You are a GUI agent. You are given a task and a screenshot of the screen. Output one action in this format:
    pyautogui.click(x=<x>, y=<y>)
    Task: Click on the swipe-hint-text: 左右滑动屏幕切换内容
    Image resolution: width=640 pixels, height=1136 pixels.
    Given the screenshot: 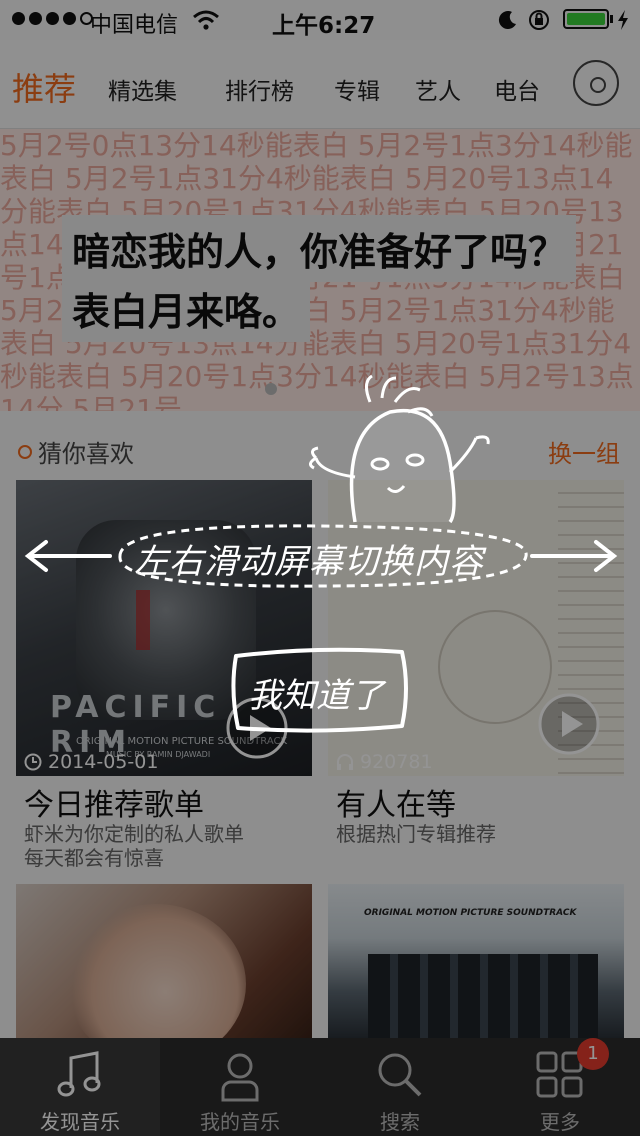 What is the action you would take?
    pyautogui.click(x=309, y=562)
    